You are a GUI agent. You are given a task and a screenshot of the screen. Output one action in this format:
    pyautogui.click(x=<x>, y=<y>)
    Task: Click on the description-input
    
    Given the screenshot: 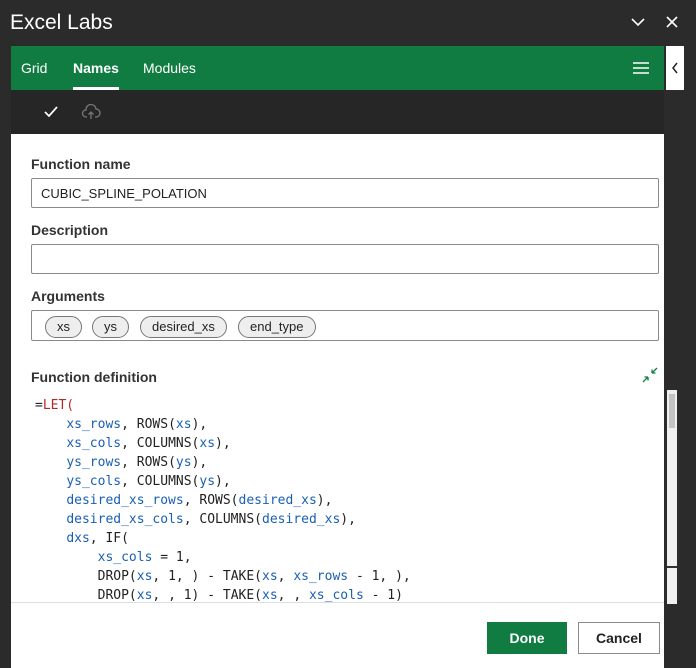 What is the action you would take?
    pyautogui.click(x=345, y=259)
    